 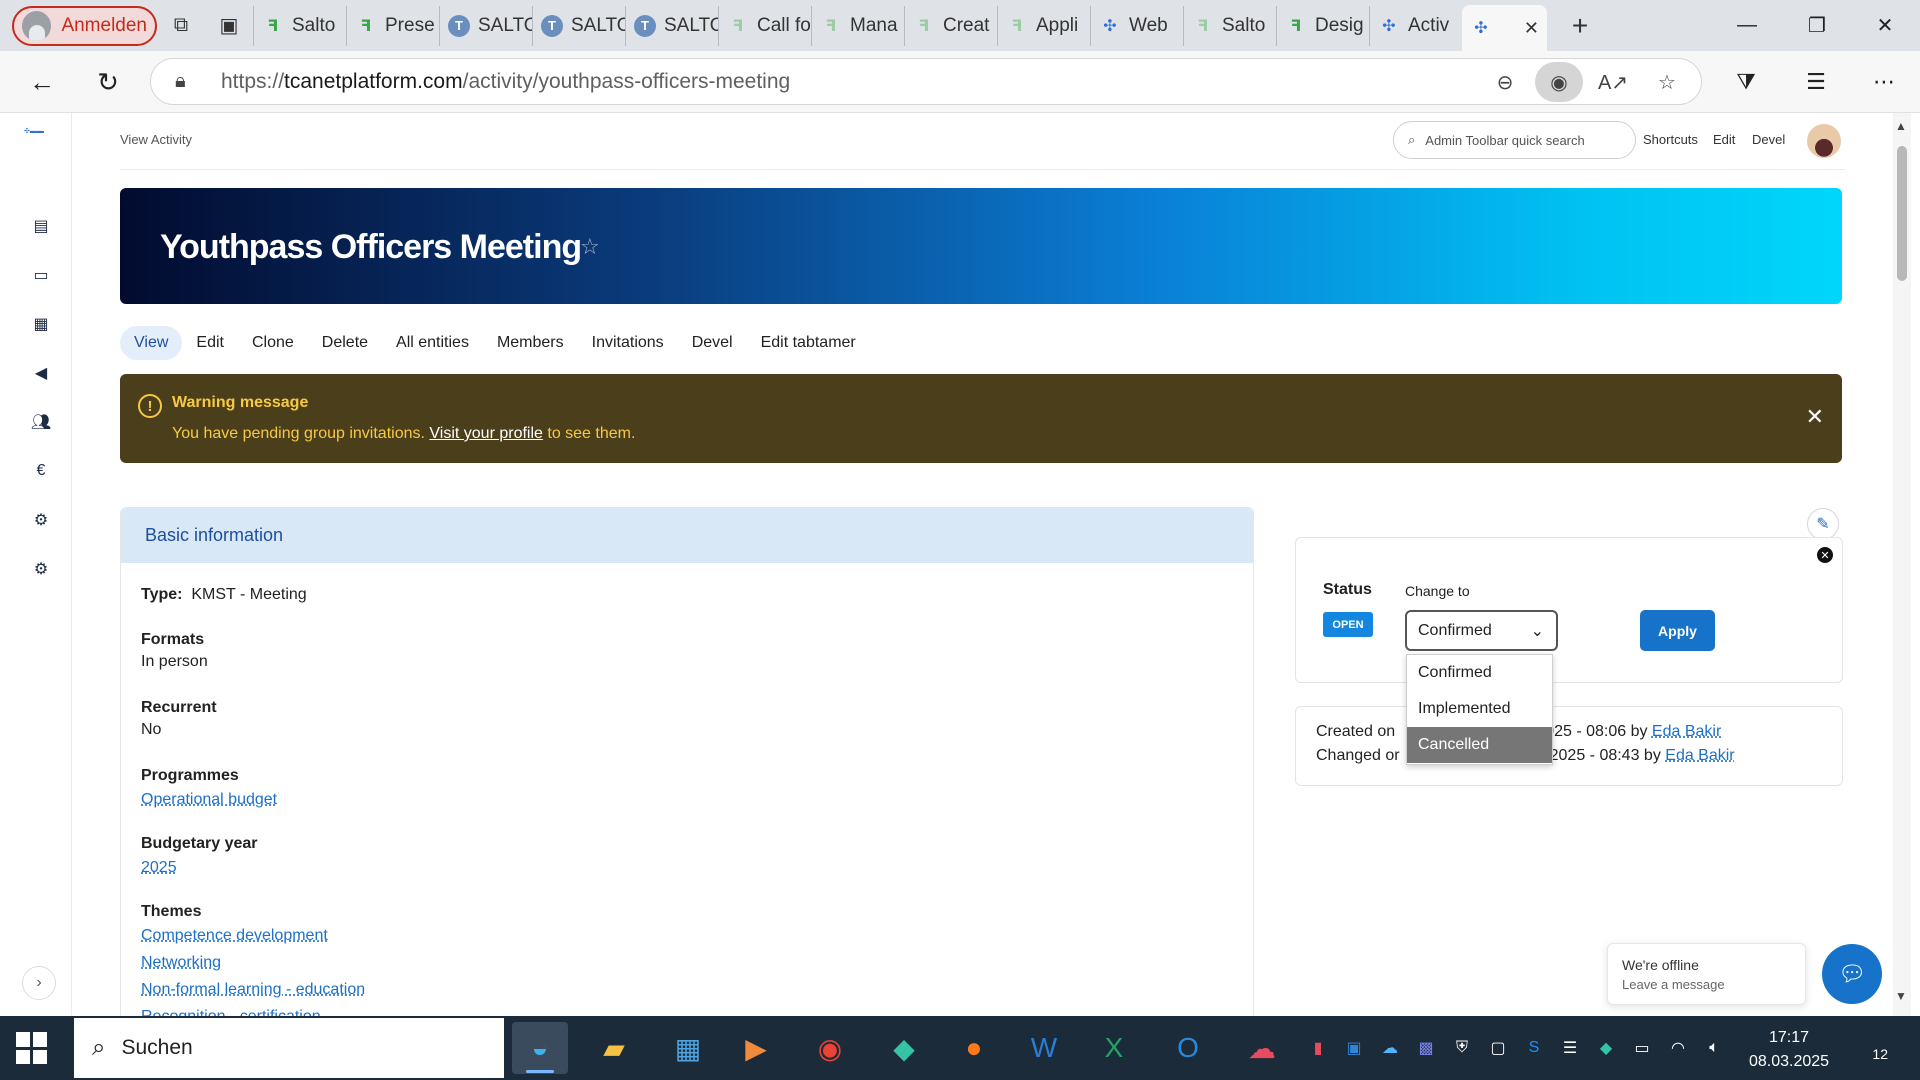 What do you see at coordinates (199, 868) in the screenshot?
I see `budgetary-year-link: 2025` at bounding box center [199, 868].